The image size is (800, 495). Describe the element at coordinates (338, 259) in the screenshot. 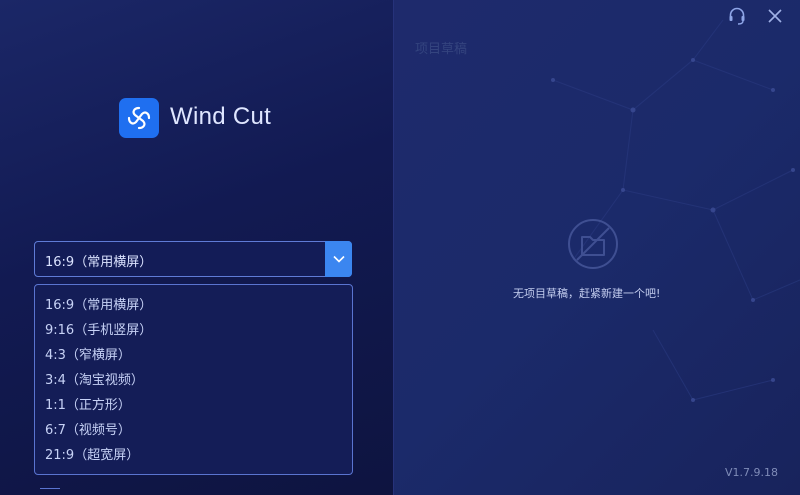

I see `chevron-down-icon` at that location.